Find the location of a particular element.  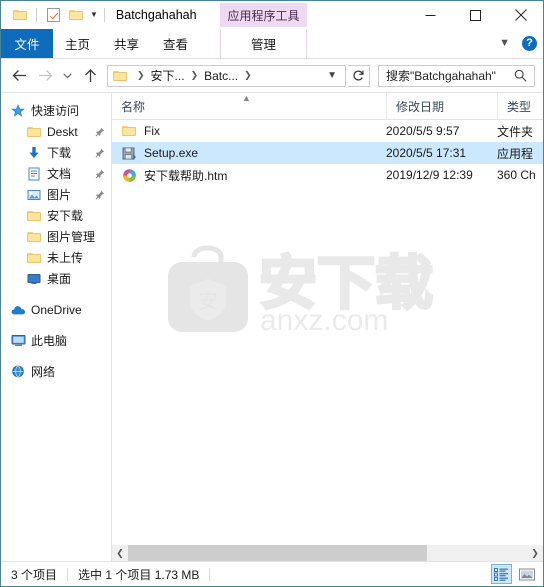

sidebar-item-picture-manage: 图片管理 is located at coordinates (56, 236).